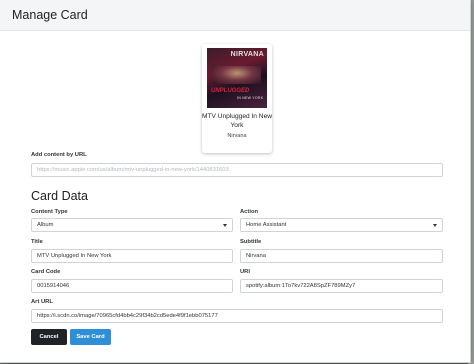  I want to click on album-art: NIRVANA UNPLUGGED IN NEW YORK, so click(237, 78).